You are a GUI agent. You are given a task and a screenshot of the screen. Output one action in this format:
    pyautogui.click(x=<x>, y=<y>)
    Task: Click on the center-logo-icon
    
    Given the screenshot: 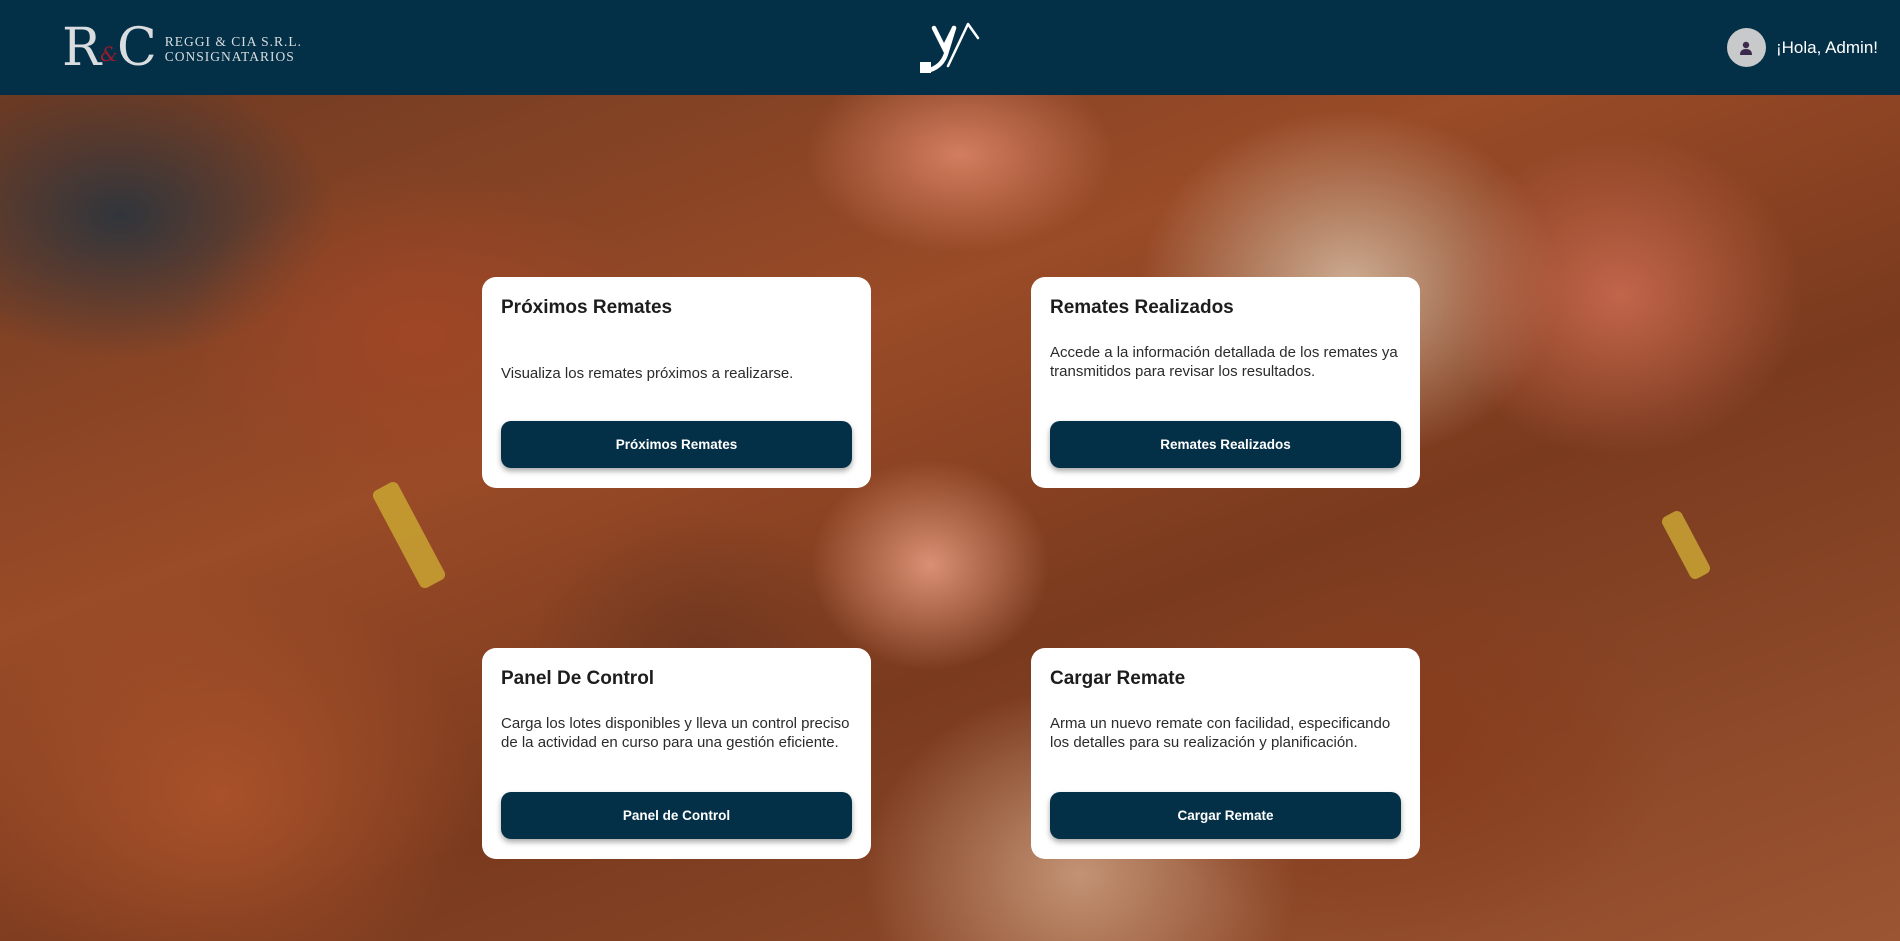 What is the action you would take?
    pyautogui.click(x=950, y=47)
    